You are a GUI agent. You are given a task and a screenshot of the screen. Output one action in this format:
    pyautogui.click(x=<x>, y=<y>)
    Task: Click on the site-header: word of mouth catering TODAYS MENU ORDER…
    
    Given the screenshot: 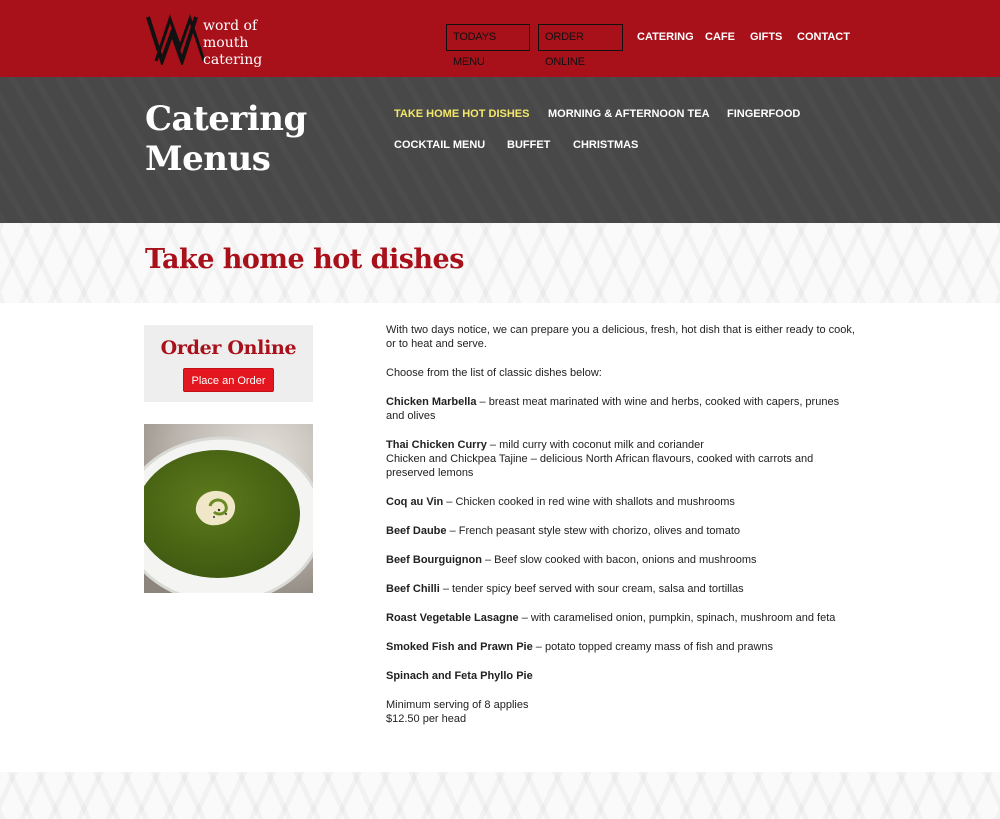 What is the action you would take?
    pyautogui.click(x=500, y=38)
    